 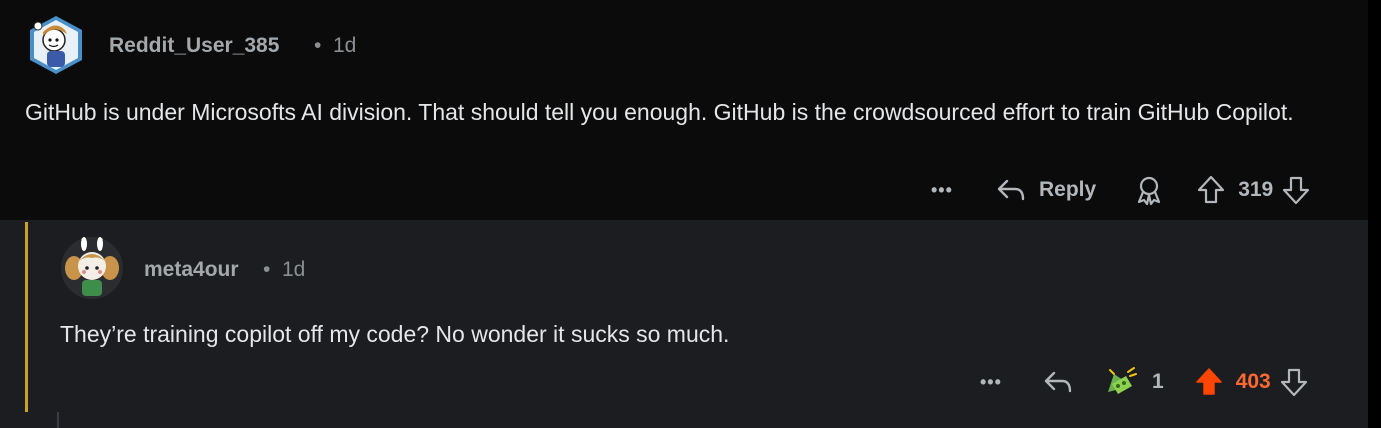 I want to click on reply-button, so click(x=1058, y=382).